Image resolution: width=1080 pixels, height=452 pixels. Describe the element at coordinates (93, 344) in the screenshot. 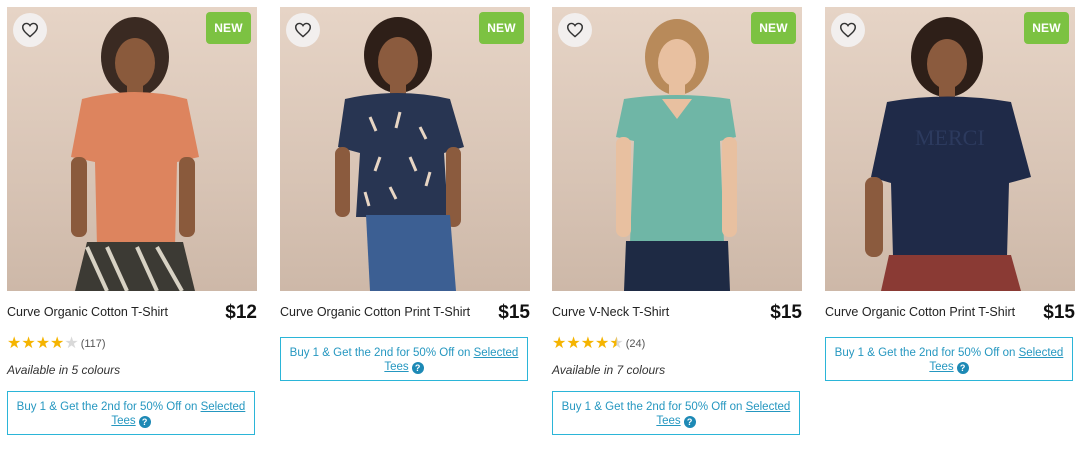

I see `review-count: (117)` at that location.